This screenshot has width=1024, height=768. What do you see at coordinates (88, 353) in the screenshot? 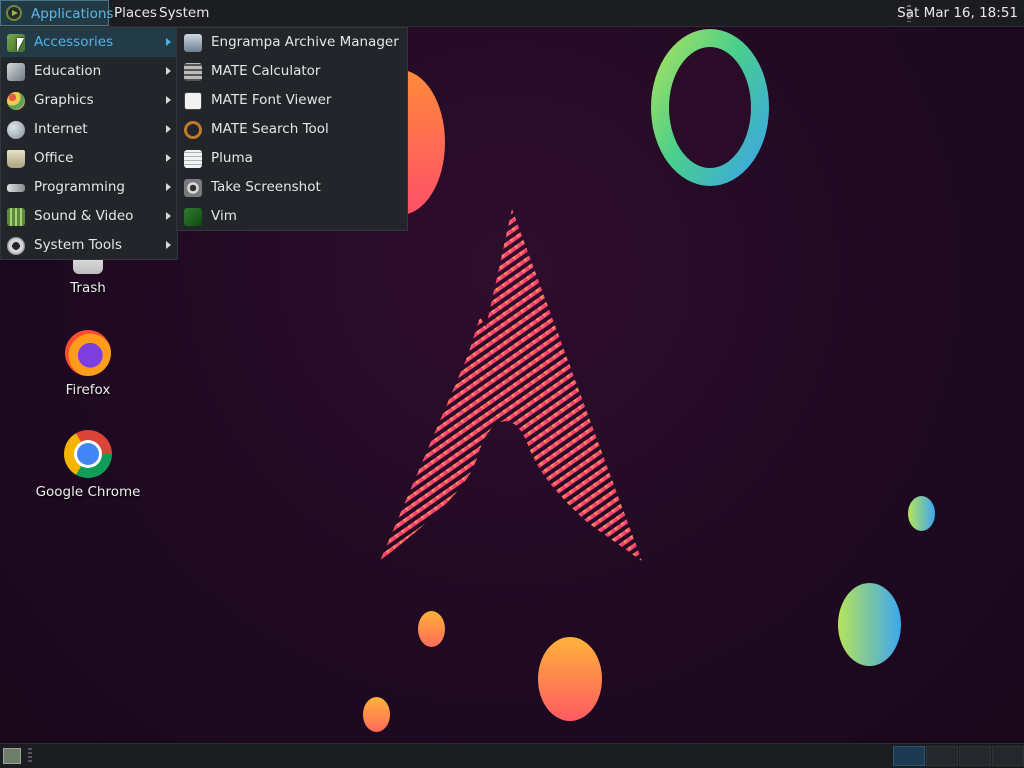
I see `firefox-icon` at bounding box center [88, 353].